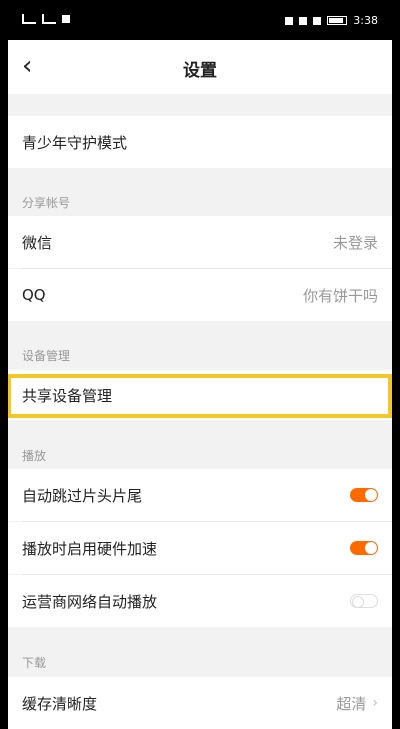 The width and height of the screenshot is (400, 729). What do you see at coordinates (34, 456) in the screenshot?
I see `section-playback: 播放` at bounding box center [34, 456].